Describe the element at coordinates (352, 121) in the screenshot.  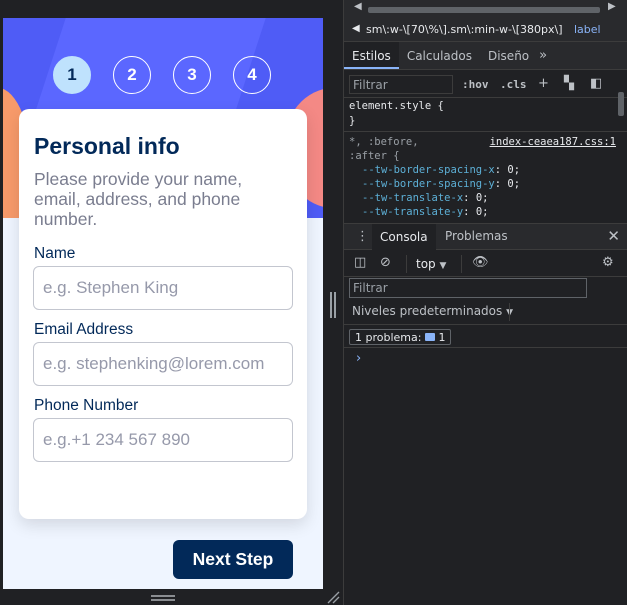
I see `element-style-close: }` at that location.